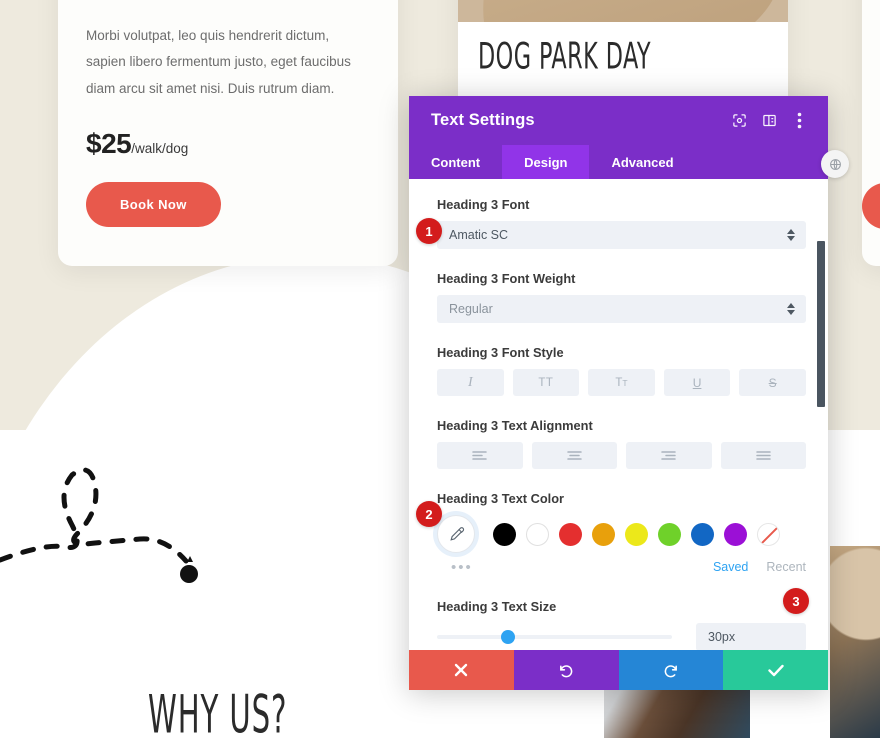  What do you see at coordinates (564, 57) in the screenshot?
I see `blog-card-title: Dog Park Day` at bounding box center [564, 57].